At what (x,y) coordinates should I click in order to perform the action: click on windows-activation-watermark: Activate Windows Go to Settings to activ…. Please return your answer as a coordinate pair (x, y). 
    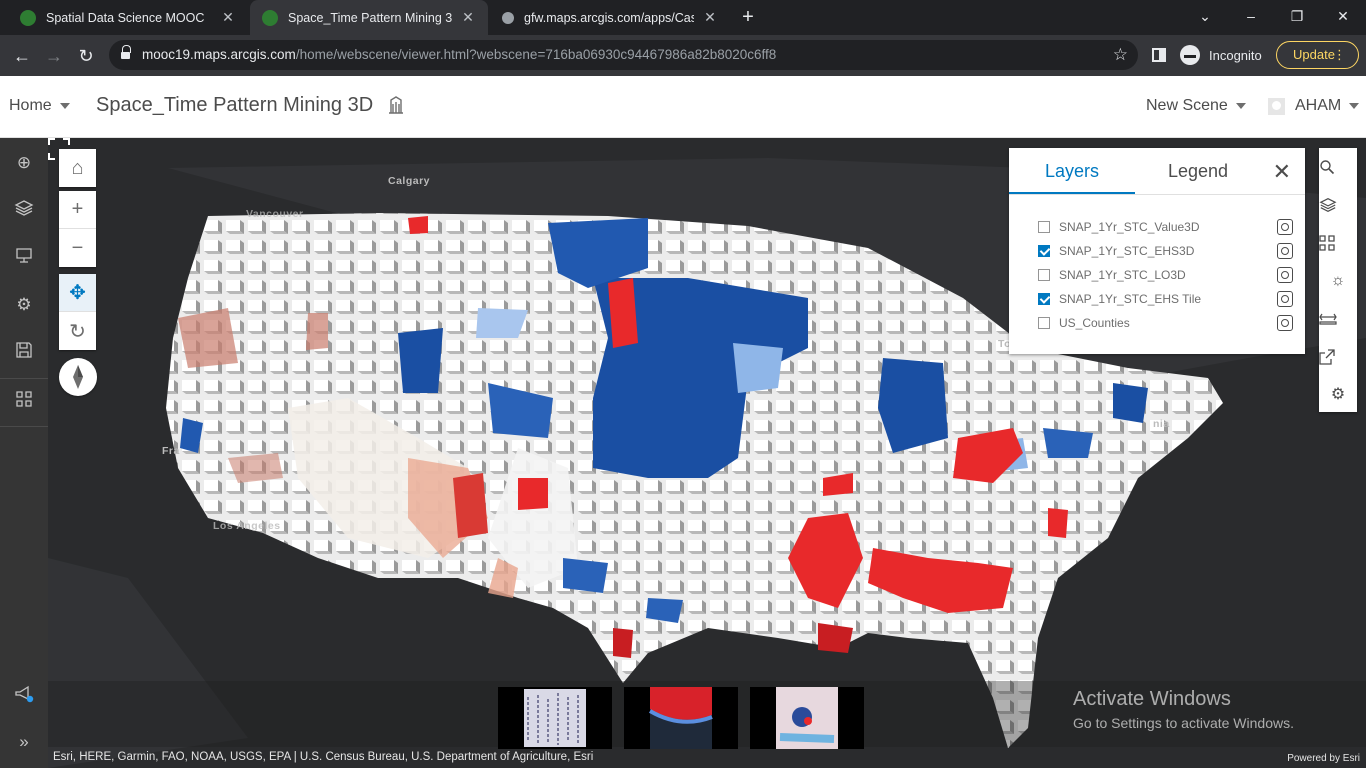
    Looking at the image, I should click on (1183, 709).